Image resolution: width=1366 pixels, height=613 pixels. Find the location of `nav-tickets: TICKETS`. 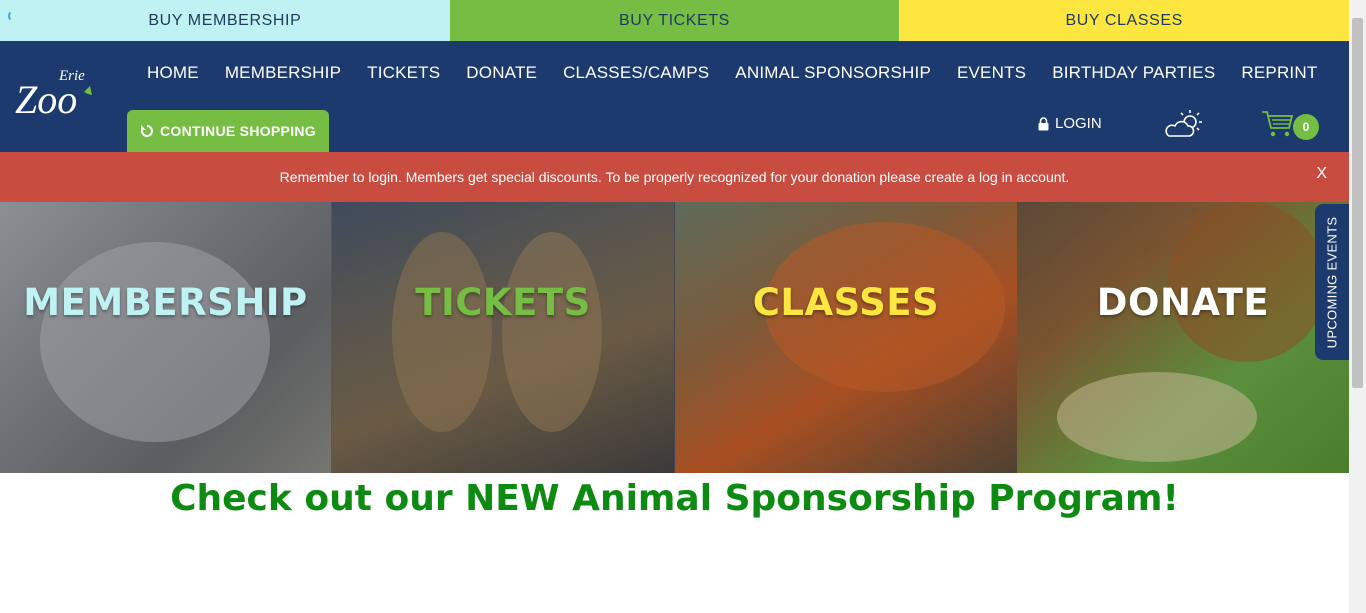

nav-tickets: TICKETS is located at coordinates (403, 73).